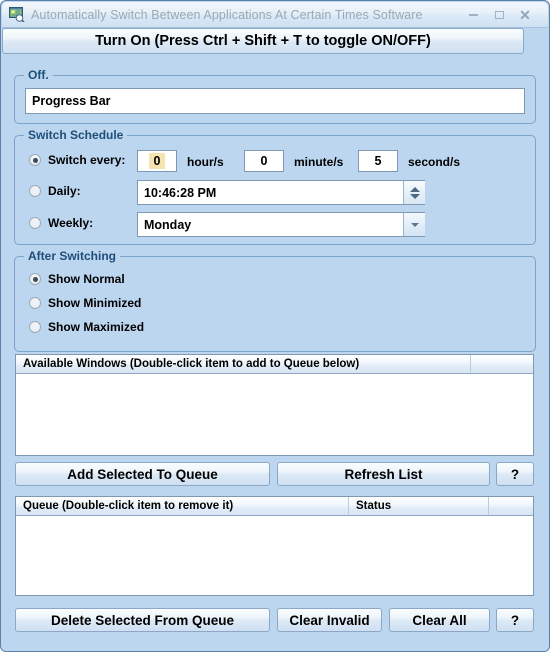  I want to click on seconds-unit-label: second/s, so click(434, 162).